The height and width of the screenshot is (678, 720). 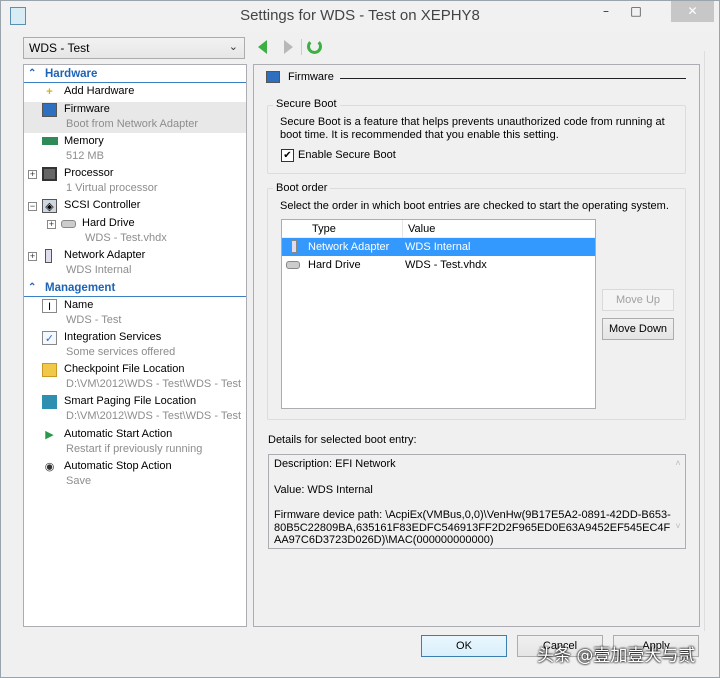 What do you see at coordinates (49, 92) in the screenshot?
I see `add-hardware-icon: +` at bounding box center [49, 92].